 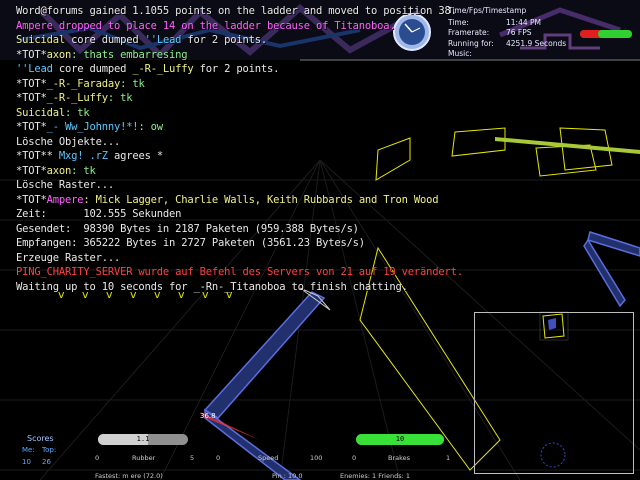 I want to click on brakes-label: Brakes, so click(x=399, y=458).